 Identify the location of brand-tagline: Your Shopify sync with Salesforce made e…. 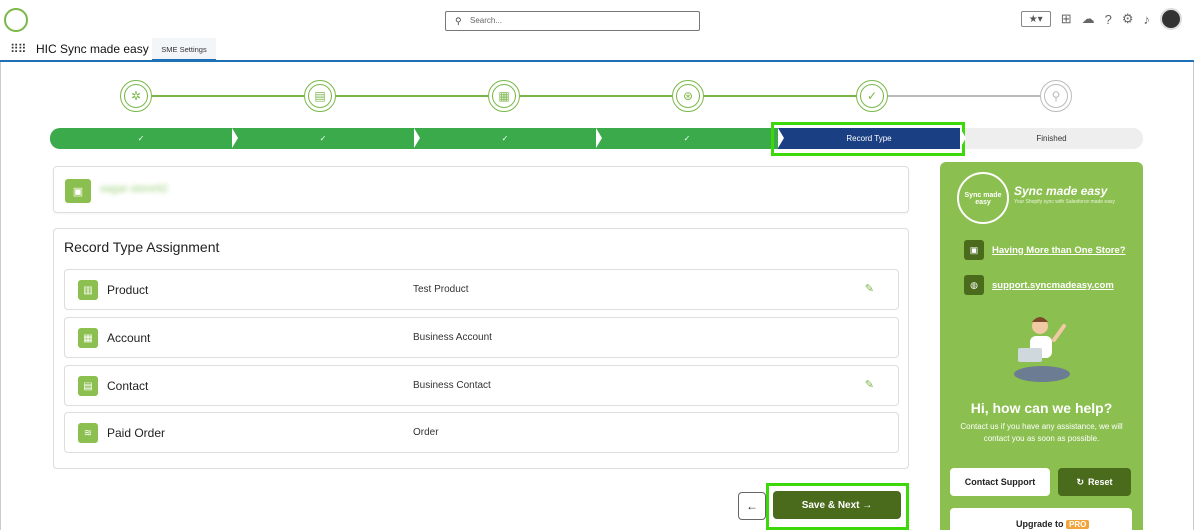
(1064, 202).